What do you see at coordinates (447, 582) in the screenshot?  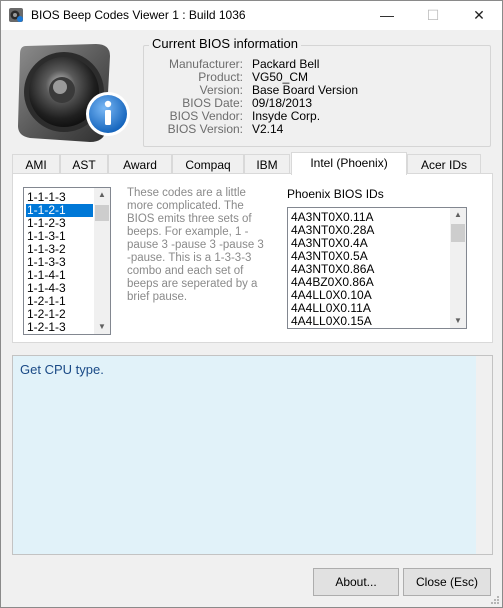 I see `close-esc-button: Close (Esc)` at bounding box center [447, 582].